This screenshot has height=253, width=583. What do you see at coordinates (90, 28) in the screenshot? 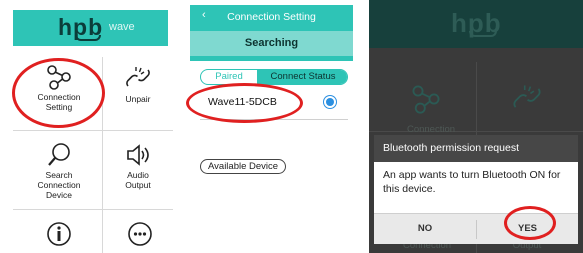
I see `brand-header: hpb wave` at bounding box center [90, 28].